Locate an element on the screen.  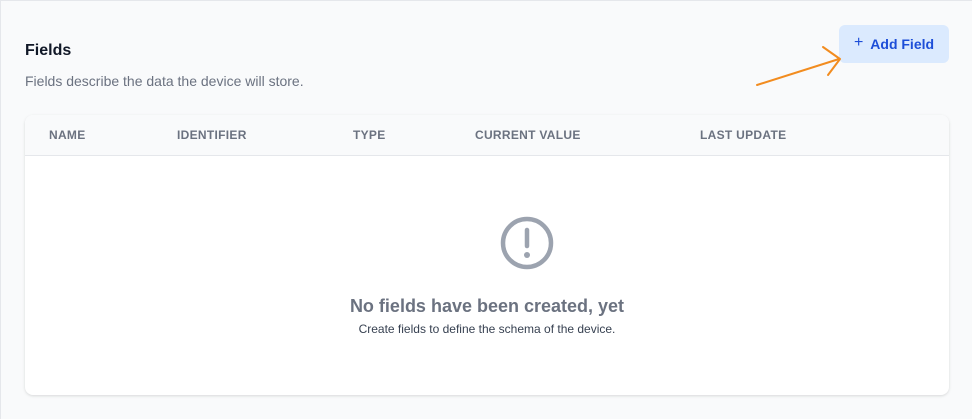
column-header-current-value: CURRENT VALUE is located at coordinates (528, 135).